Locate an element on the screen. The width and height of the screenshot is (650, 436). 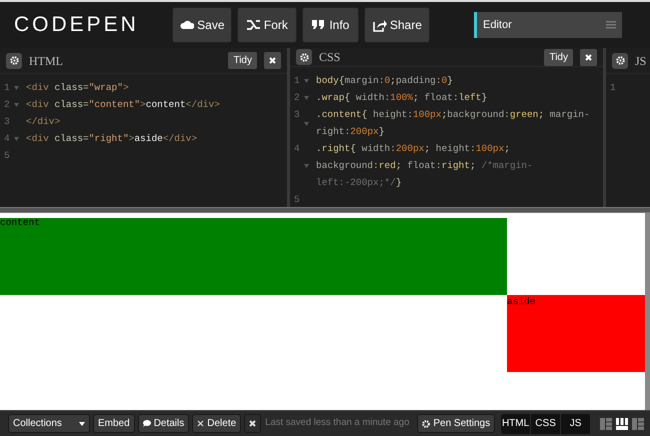
editor-toggle: JS is located at coordinates (576, 424).